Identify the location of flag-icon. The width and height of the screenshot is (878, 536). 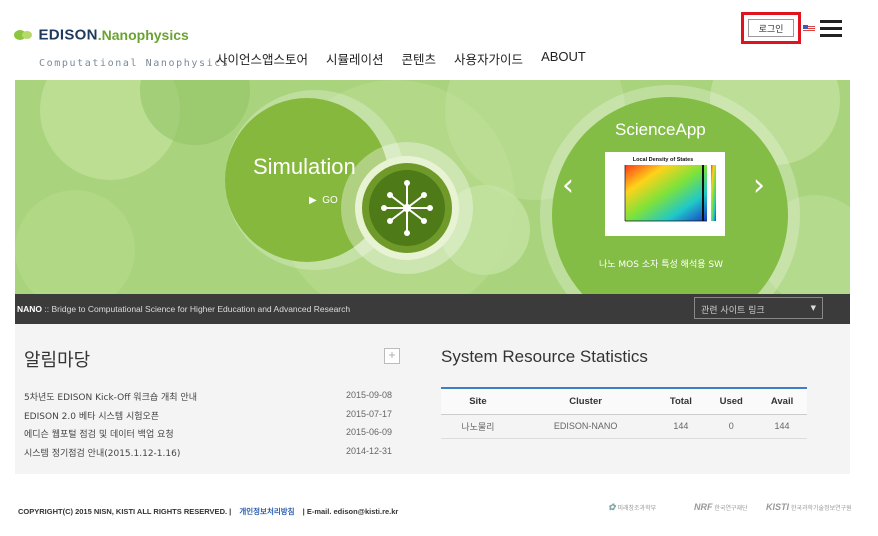
(809, 29).